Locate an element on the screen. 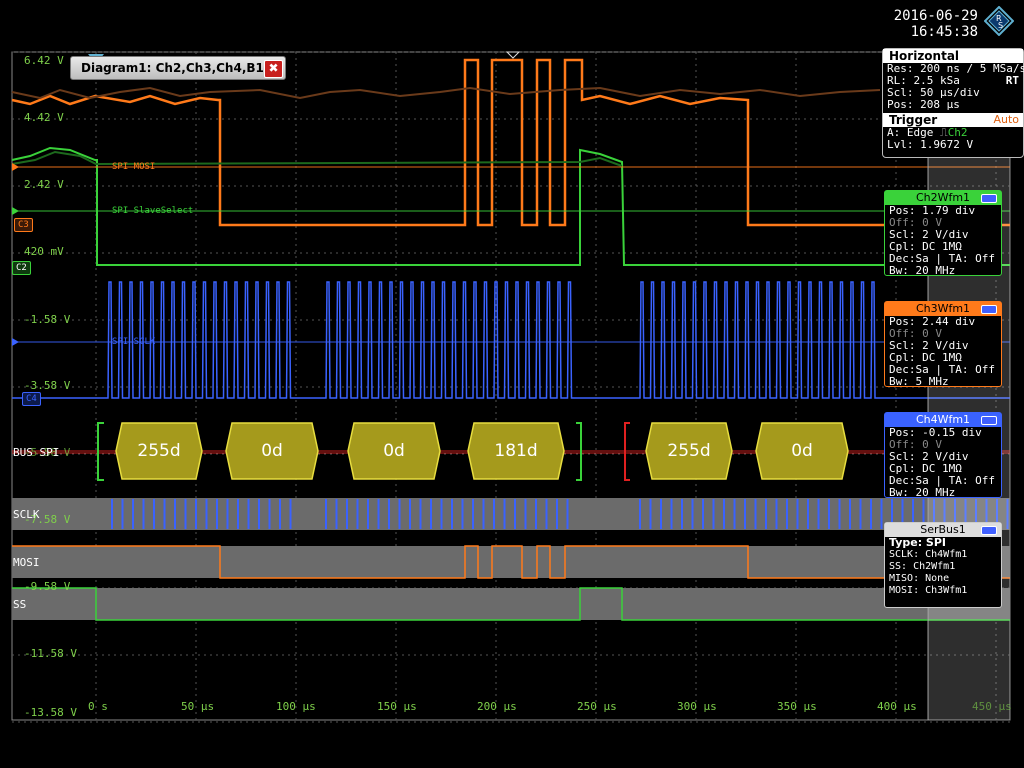 The image size is (1024, 768). x-label: 300 µs is located at coordinates (697, 706).